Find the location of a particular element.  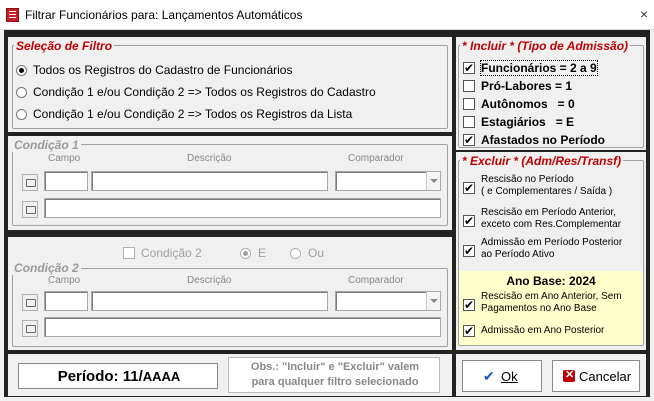

periodo-suffix: AAAA is located at coordinates (161, 376).